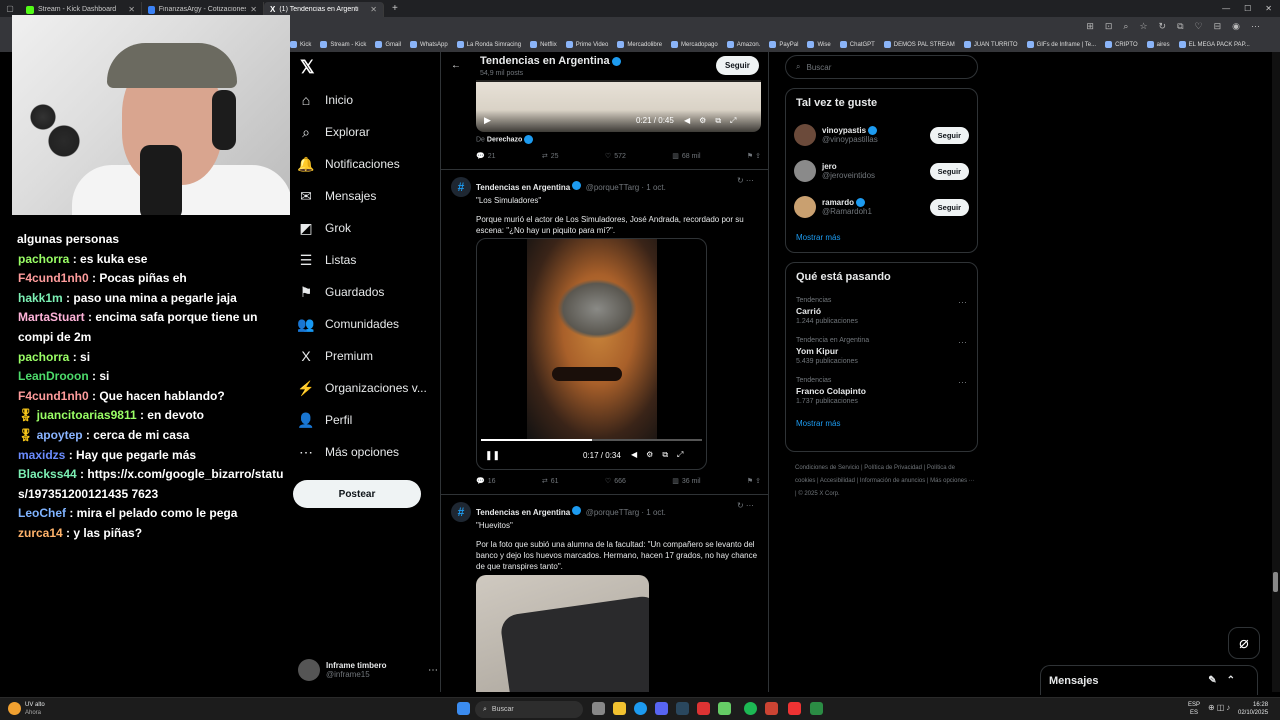 This screenshot has width=1280, height=720. I want to click on scrollbar-thumb, so click(1275, 582).